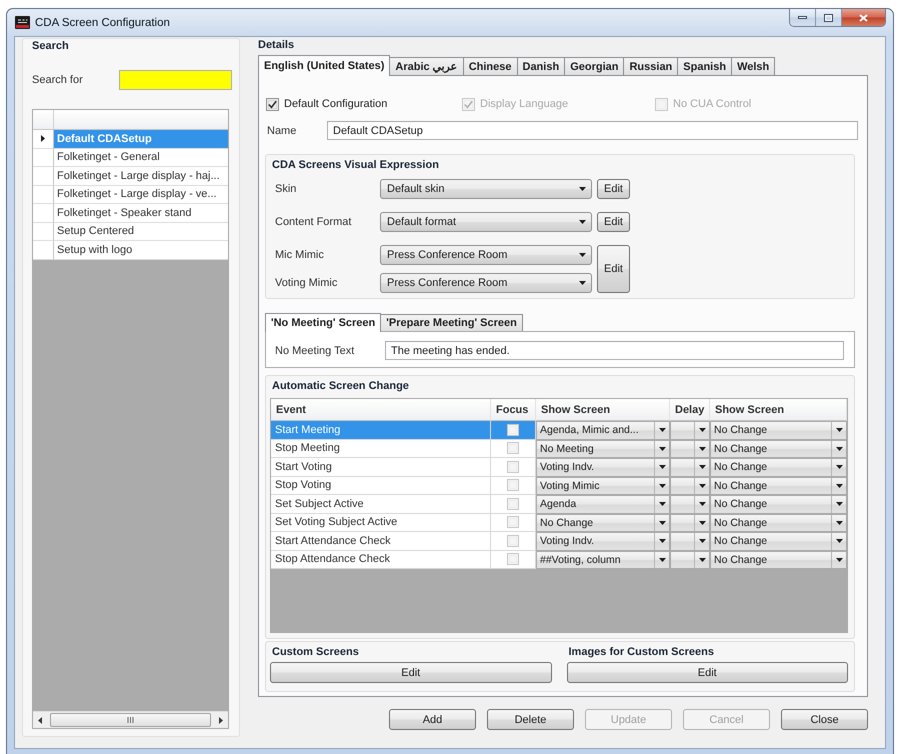 This screenshot has height=754, width=901. Describe the element at coordinates (40, 720) in the screenshot. I see `left-arrow-icon` at that location.